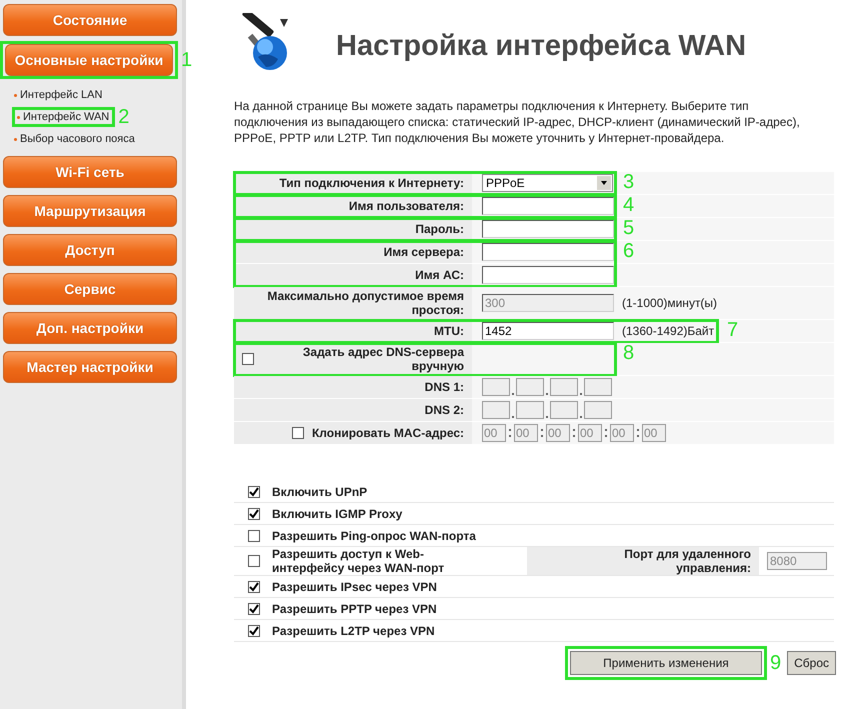 Image resolution: width=846 pixels, height=709 pixels. Describe the element at coordinates (668, 331) in the screenshot. I see `field-hint: (1360-1492)Байт` at that location.